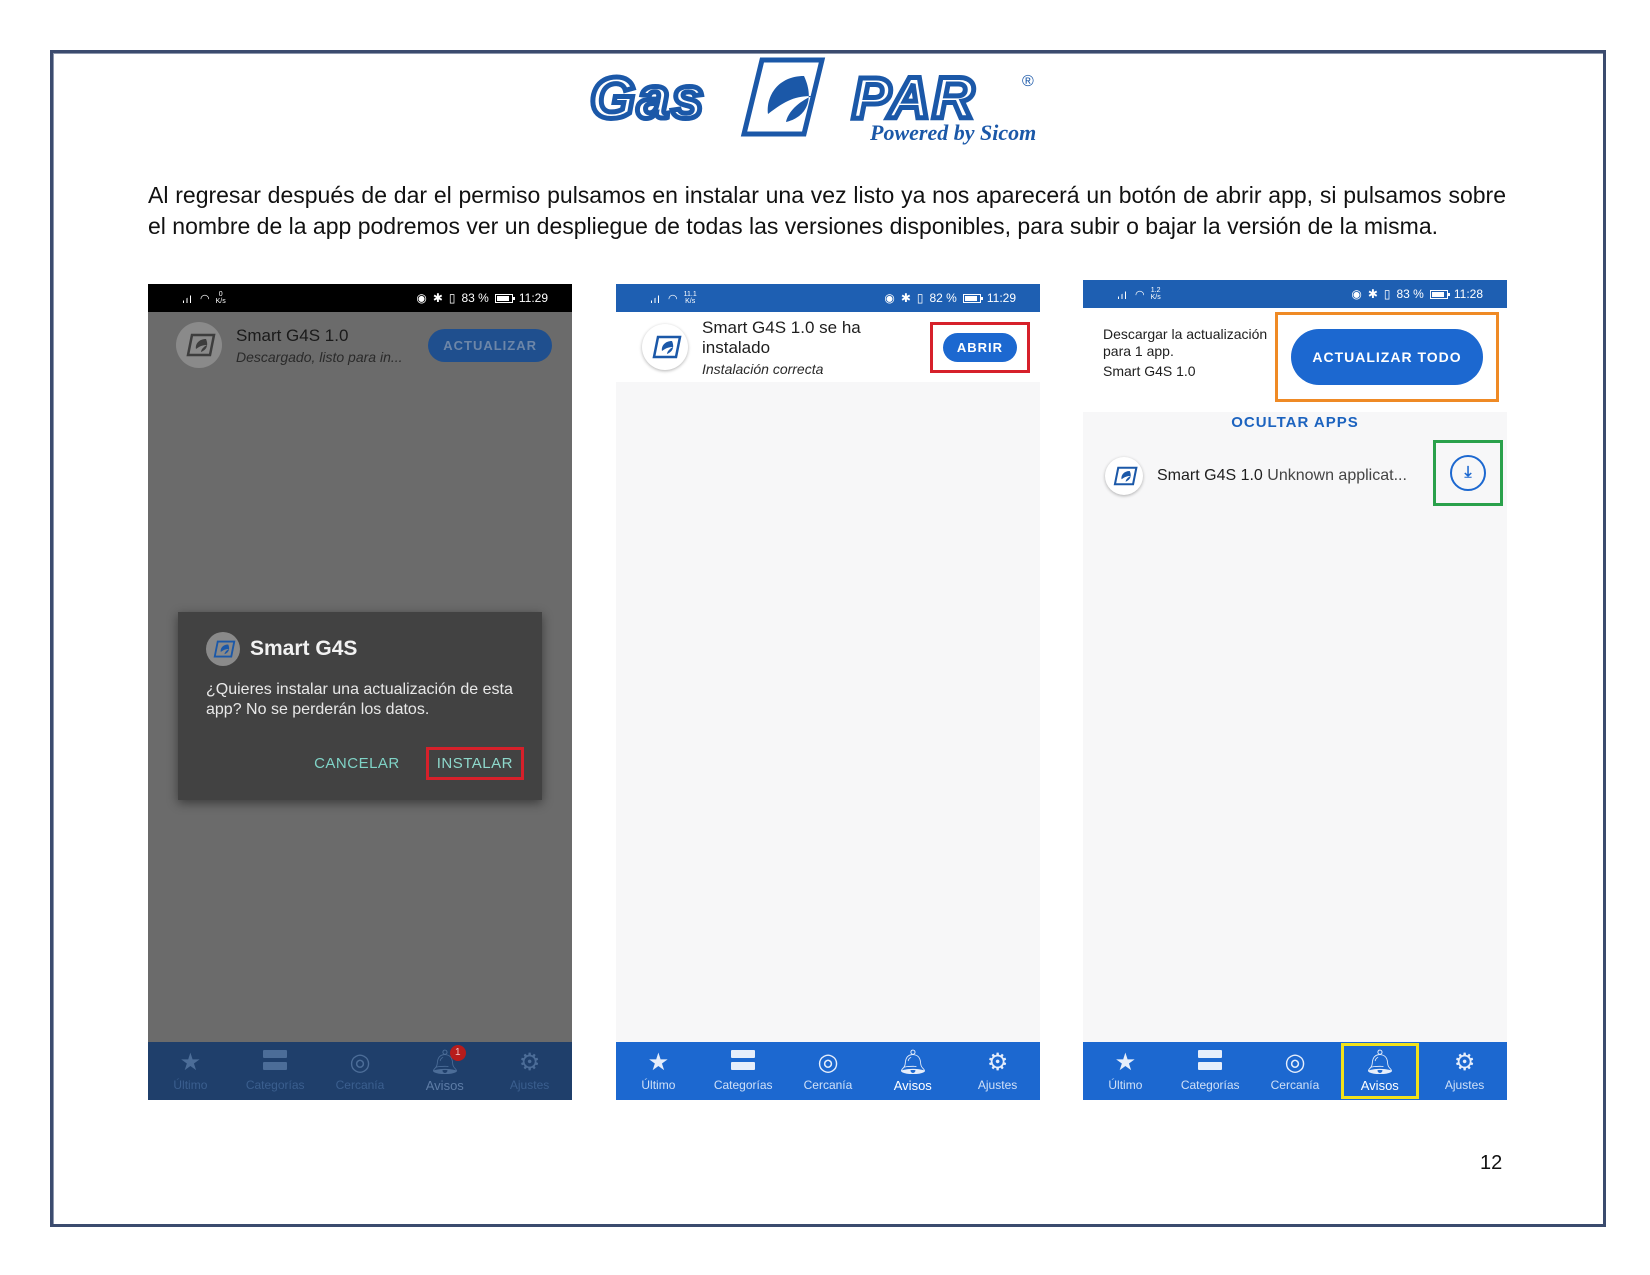 This screenshot has height=1275, width=1650. What do you see at coordinates (781, 337) in the screenshot?
I see `app-title: Smart G4S 1.0 se ha instalado` at bounding box center [781, 337].